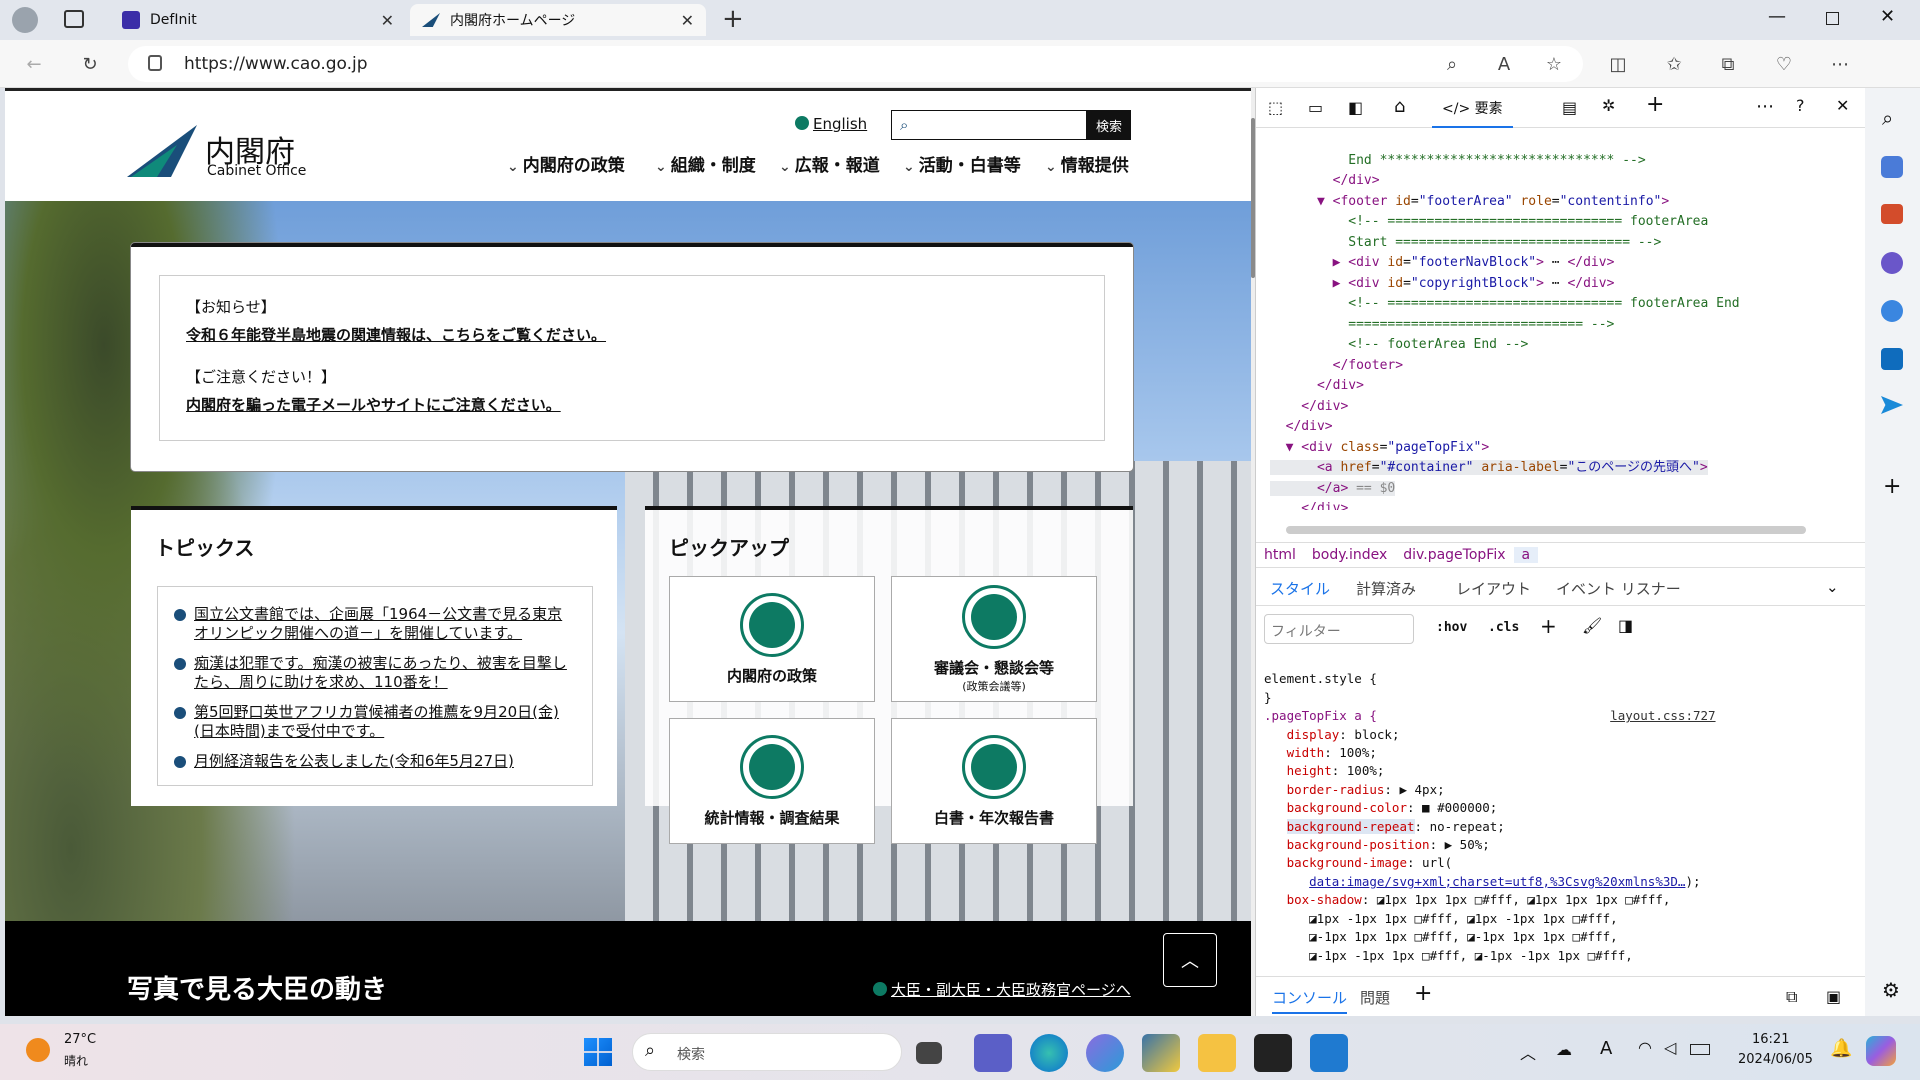 The height and width of the screenshot is (1080, 1920). What do you see at coordinates (1833, 996) in the screenshot?
I see `dock-icon: ▣` at bounding box center [1833, 996].